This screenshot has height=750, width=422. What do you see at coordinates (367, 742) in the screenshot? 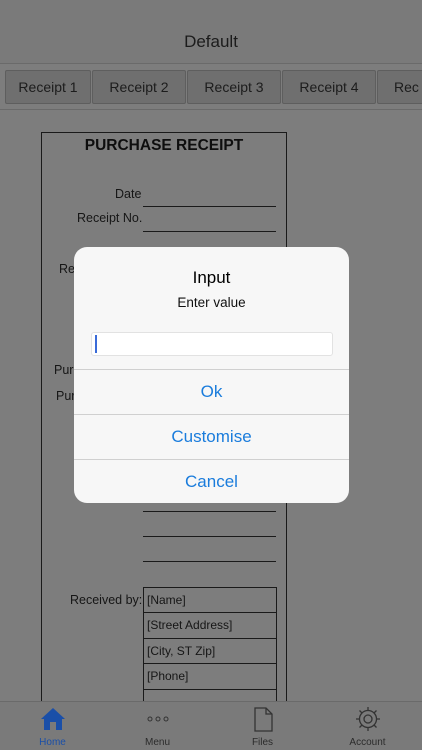
I see `tab-account-label: Account` at bounding box center [367, 742].